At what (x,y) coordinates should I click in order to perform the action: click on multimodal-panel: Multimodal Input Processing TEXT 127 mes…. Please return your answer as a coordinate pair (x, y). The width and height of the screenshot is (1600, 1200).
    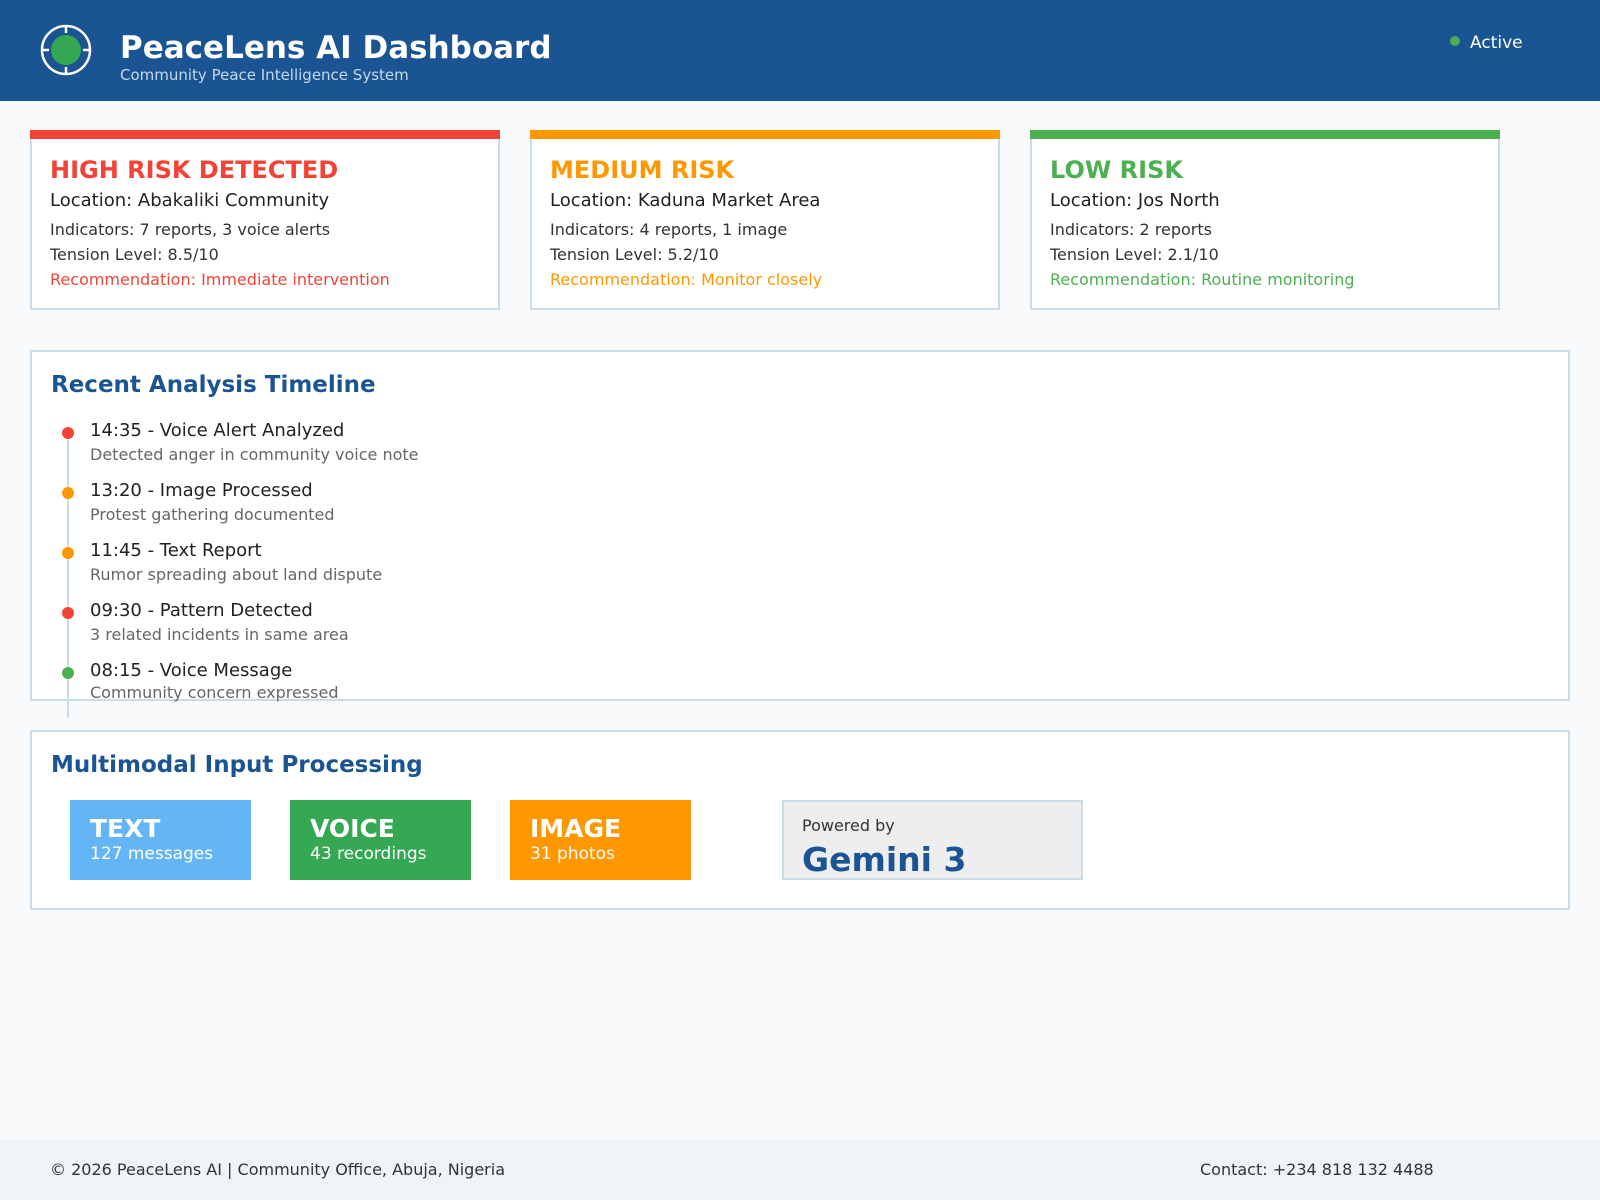
    Looking at the image, I should click on (800, 820).